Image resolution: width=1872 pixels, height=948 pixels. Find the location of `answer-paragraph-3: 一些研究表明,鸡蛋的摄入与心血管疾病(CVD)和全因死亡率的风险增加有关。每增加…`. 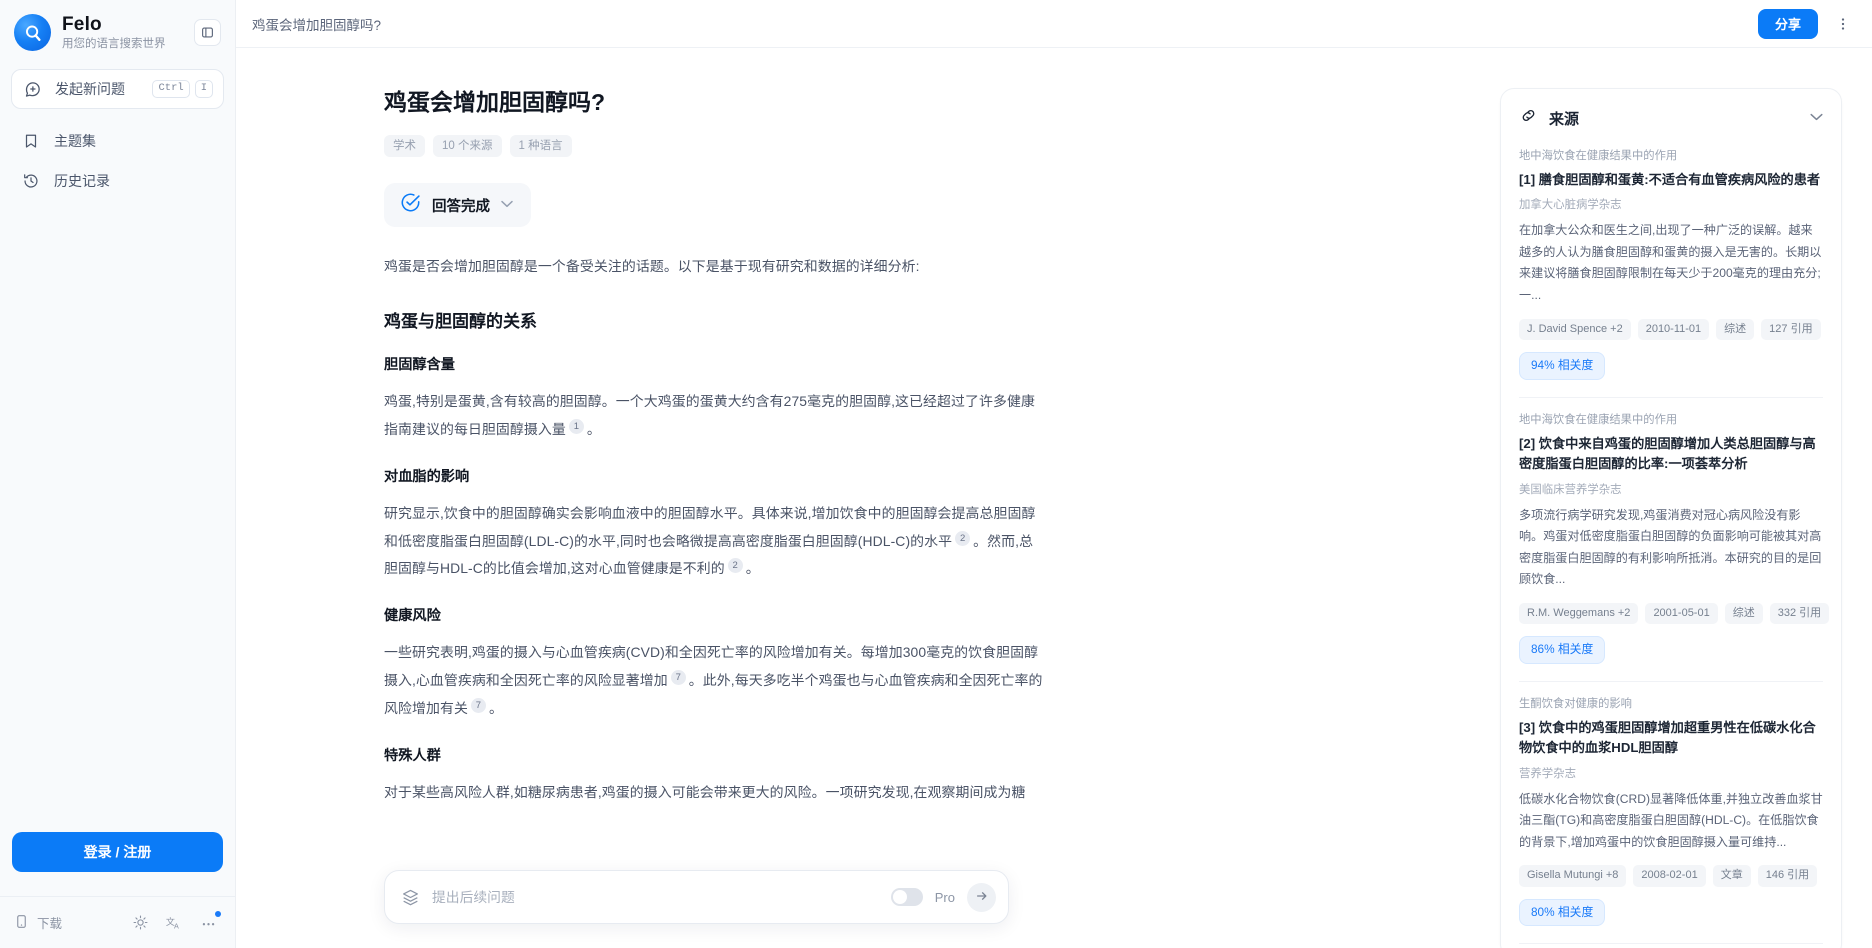

answer-paragraph-3: 一些研究表明,鸡蛋的摄入与心血管疾病(CVD)和全因死亡率的风险增加有关。每增加… is located at coordinates (714, 680).